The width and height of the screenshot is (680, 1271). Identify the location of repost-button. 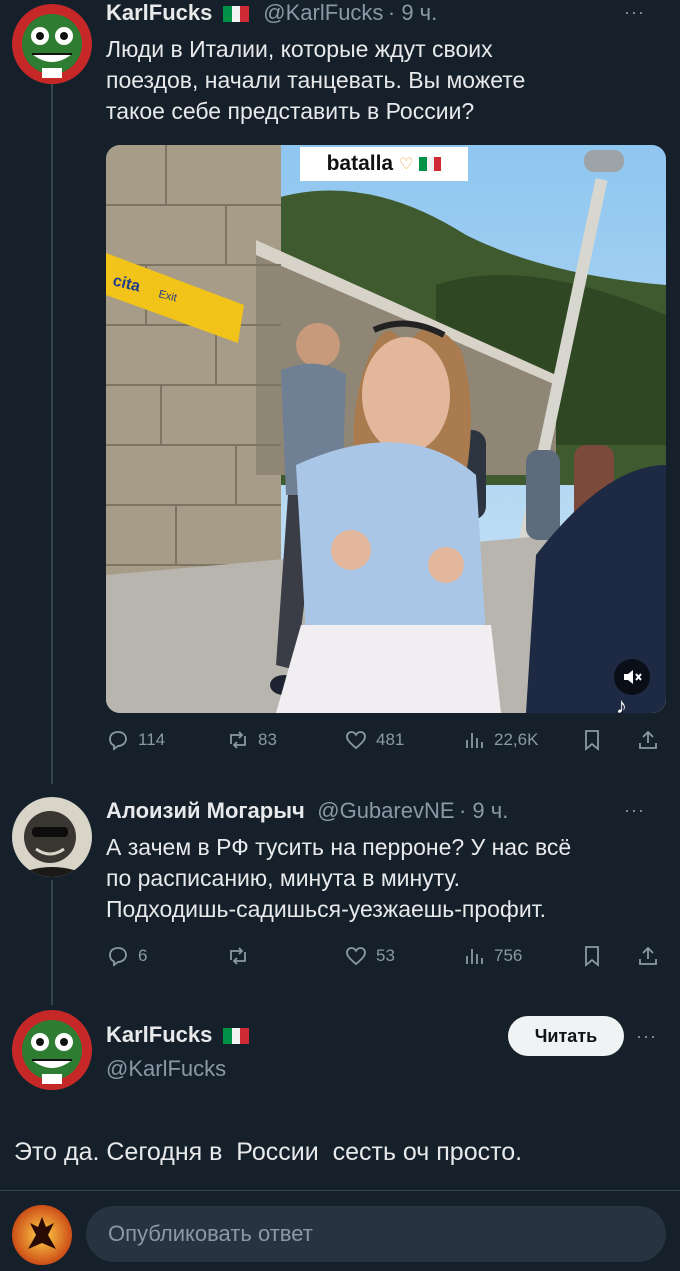
(242, 956).